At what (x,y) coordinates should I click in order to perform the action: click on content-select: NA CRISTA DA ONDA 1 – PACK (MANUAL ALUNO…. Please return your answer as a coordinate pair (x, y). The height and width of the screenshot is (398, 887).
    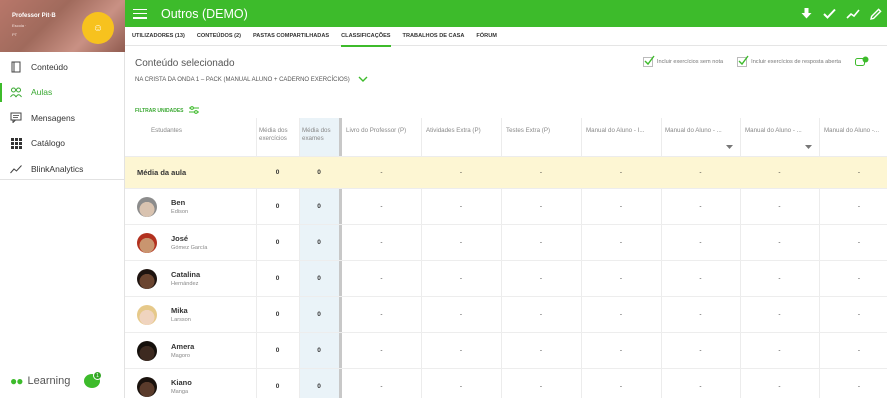
    Looking at the image, I should click on (251, 80).